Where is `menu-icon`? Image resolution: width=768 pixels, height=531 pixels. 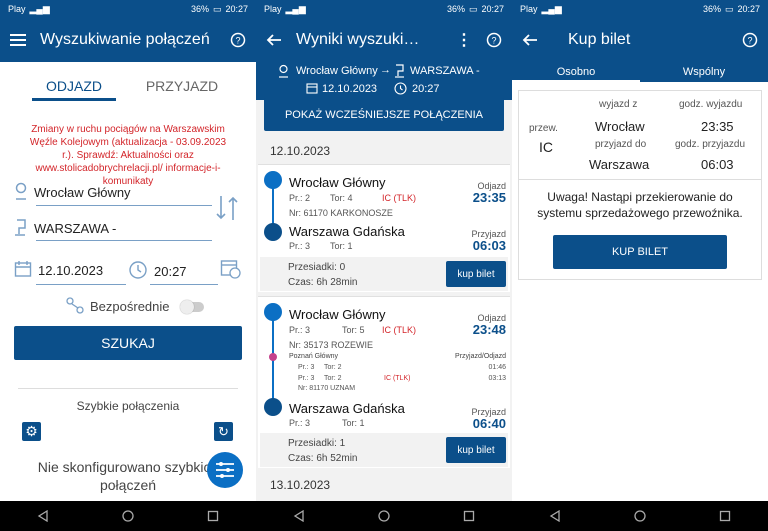
menu-icon is located at coordinates (18, 40).